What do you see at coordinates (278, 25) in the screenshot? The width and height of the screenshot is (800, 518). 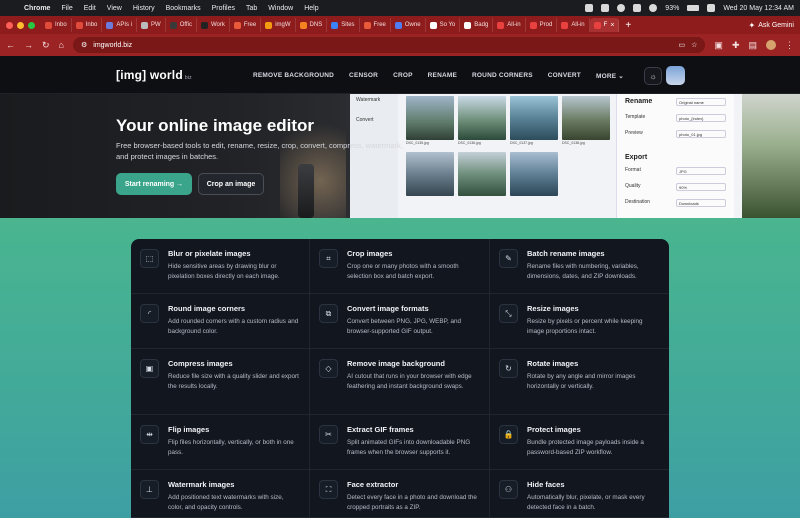 I see `browser-tab: imgW` at bounding box center [278, 25].